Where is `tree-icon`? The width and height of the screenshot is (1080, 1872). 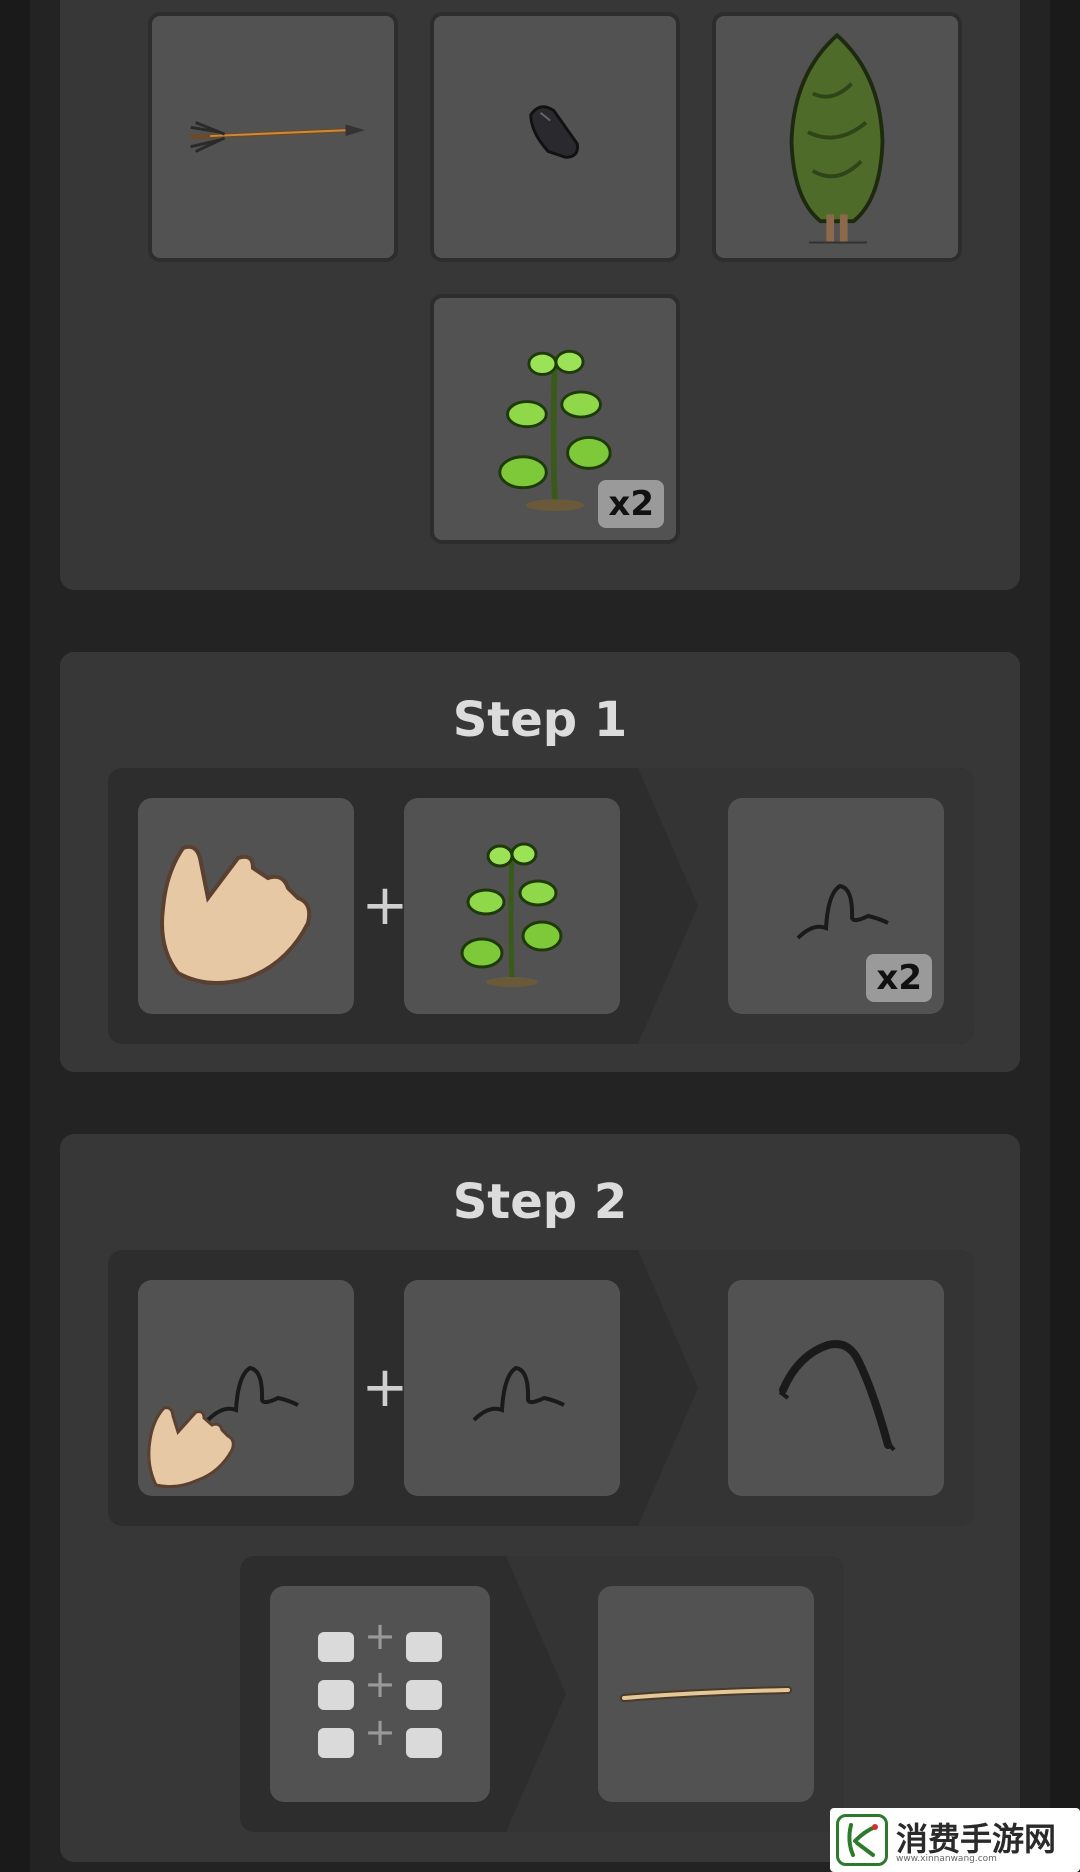
tree-icon is located at coordinates (837, 138).